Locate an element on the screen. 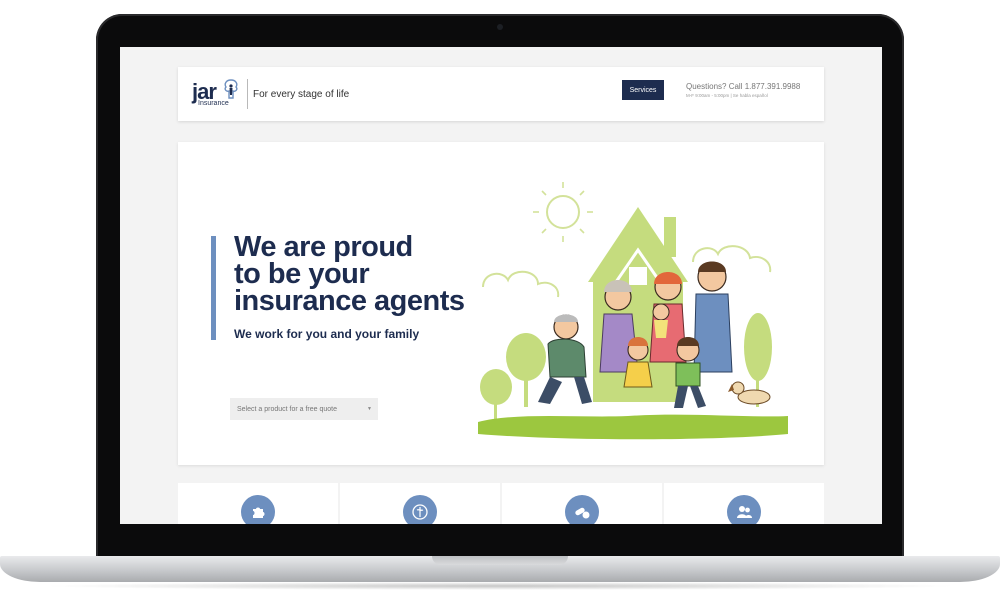  family-house-illustration is located at coordinates (633, 311).